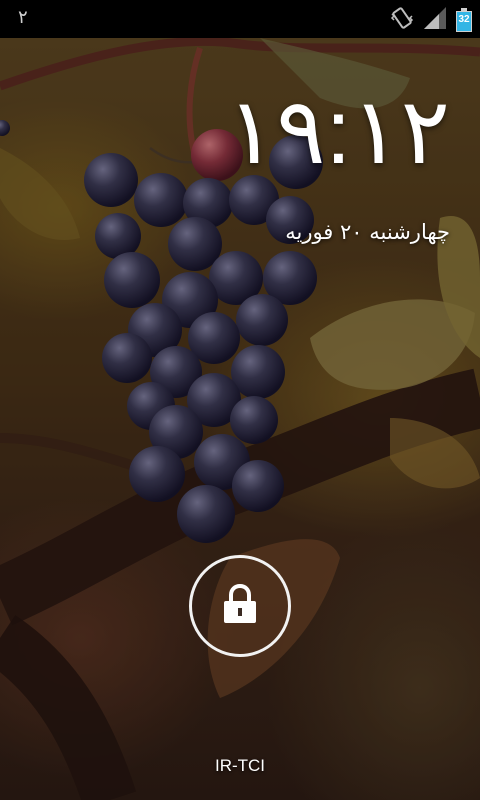 Image resolution: width=480 pixels, height=800 pixels. Describe the element at coordinates (240, 19) in the screenshot. I see `status-bar: ٢ 32` at that location.